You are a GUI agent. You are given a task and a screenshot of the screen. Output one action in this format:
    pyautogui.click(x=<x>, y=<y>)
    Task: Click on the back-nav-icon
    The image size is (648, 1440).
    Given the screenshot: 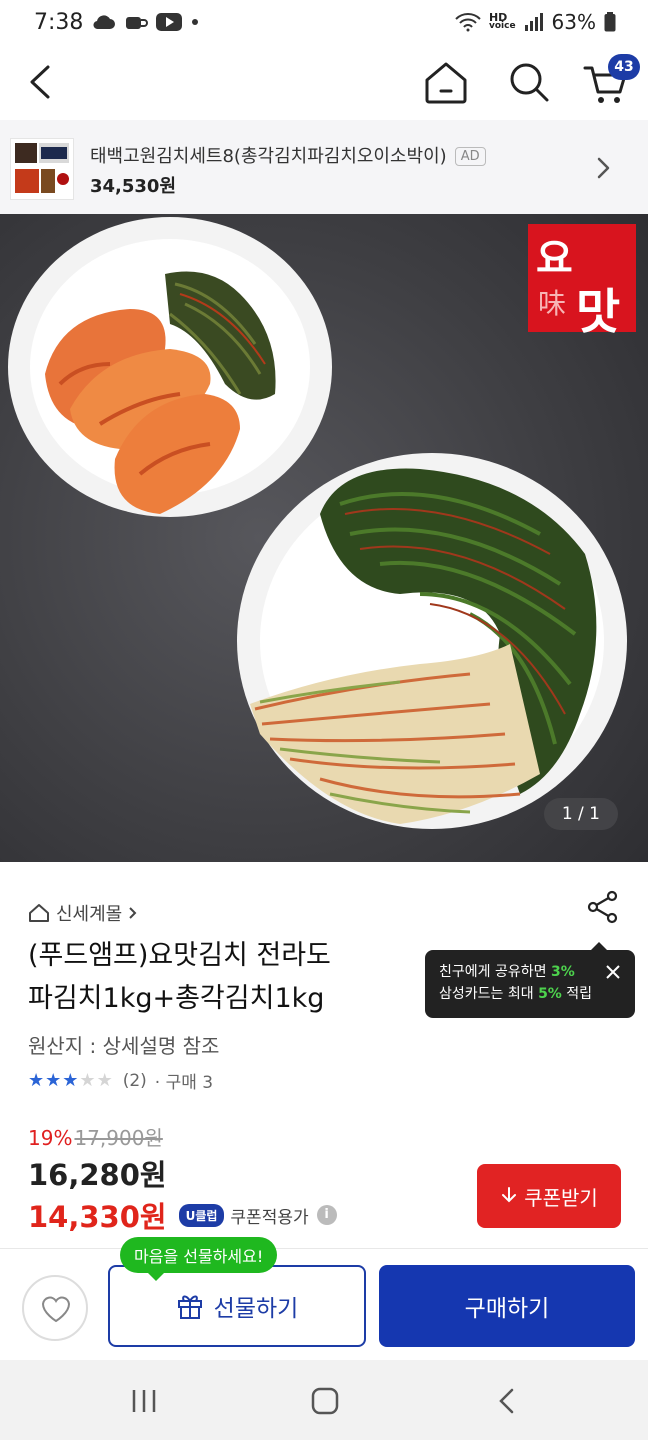 What is the action you would take?
    pyautogui.click(x=507, y=1401)
    